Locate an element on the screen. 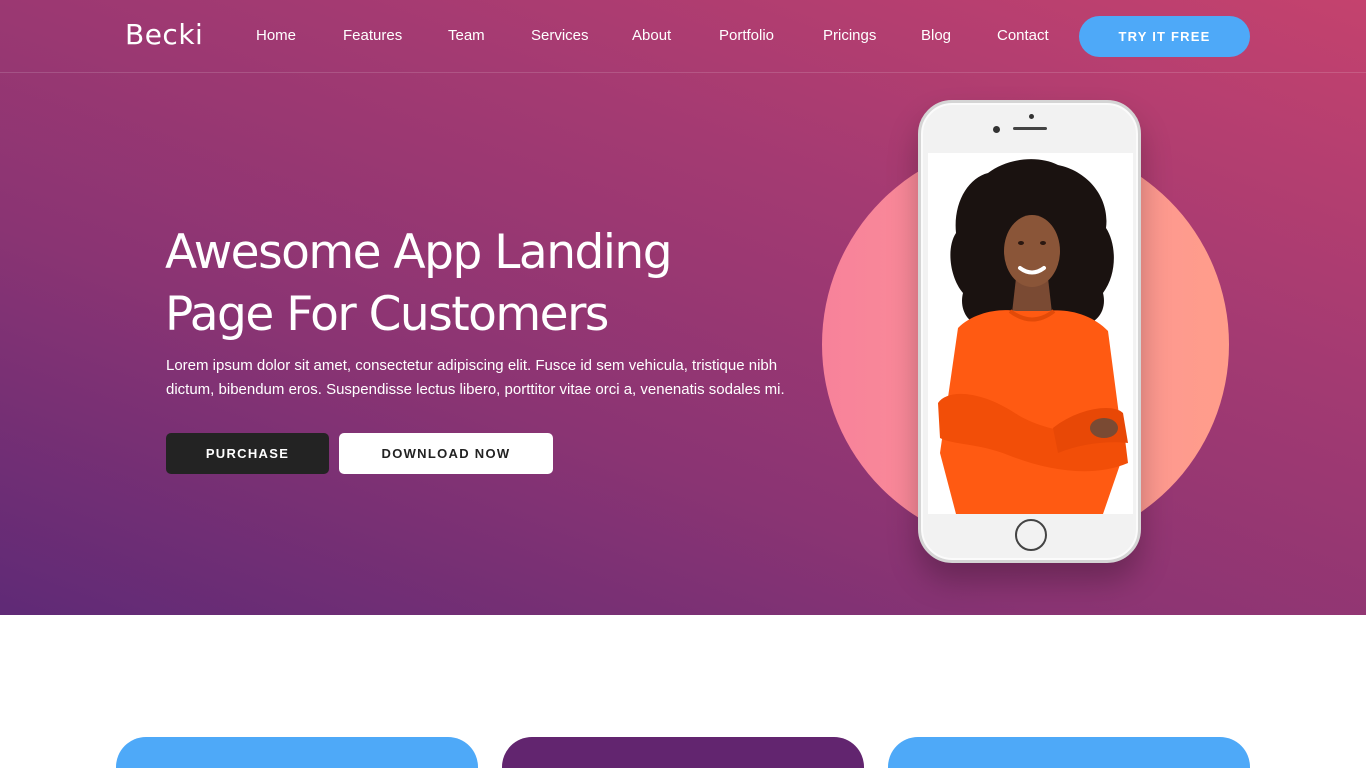 This screenshot has height=768, width=1366. hero-title-line-2: Page For Customers is located at coordinates (387, 314).